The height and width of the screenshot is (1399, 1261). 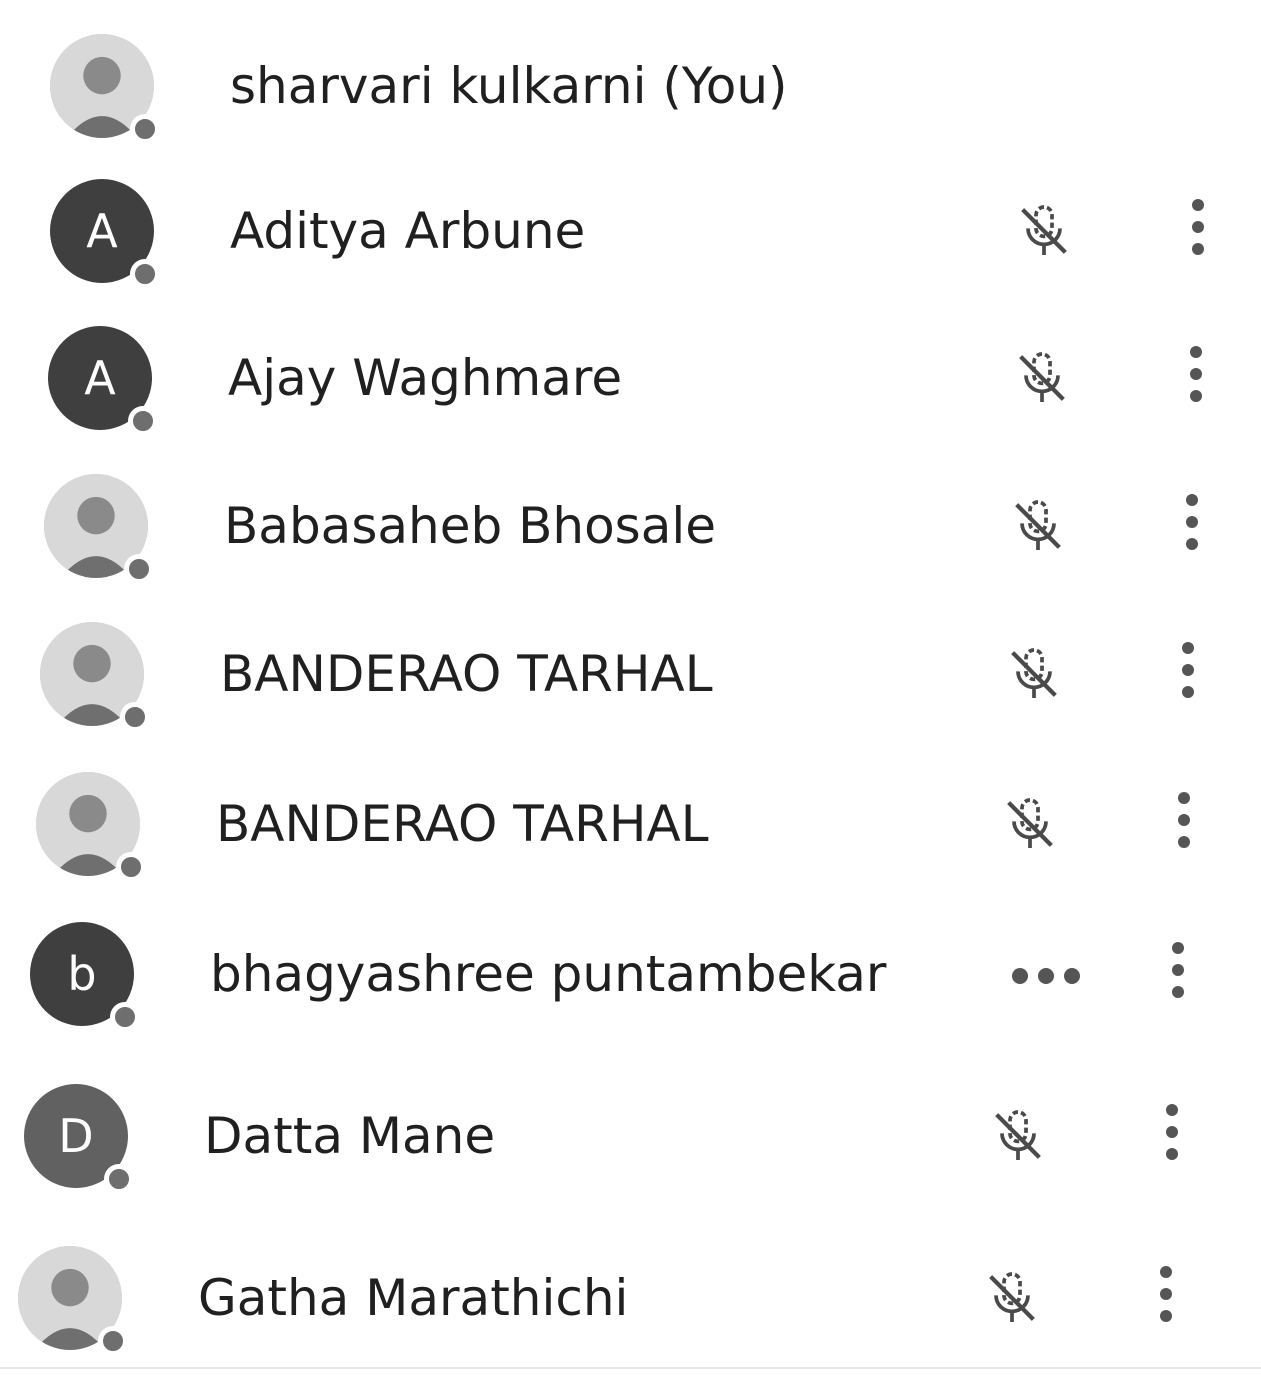 I want to click on participant-row-7: b bhagyashree puntambekar, so click(x=621, y=973).